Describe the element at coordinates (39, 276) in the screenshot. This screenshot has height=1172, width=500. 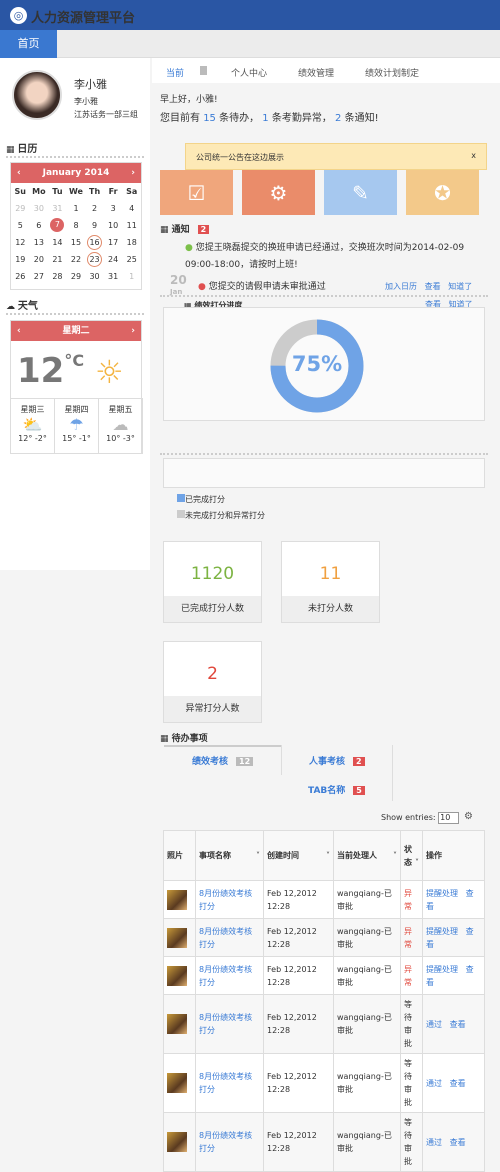
I see `calendar-day: 27` at that location.